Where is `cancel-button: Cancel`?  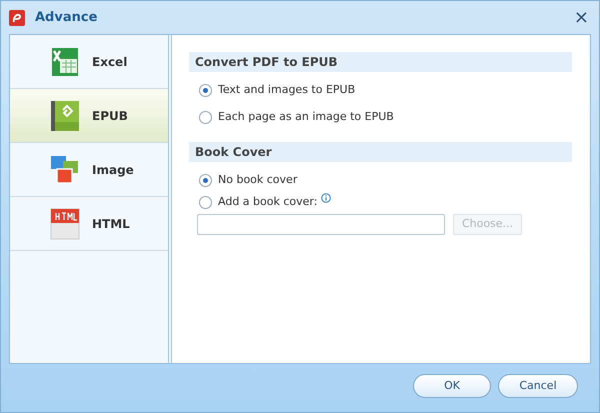 cancel-button: Cancel is located at coordinates (538, 386).